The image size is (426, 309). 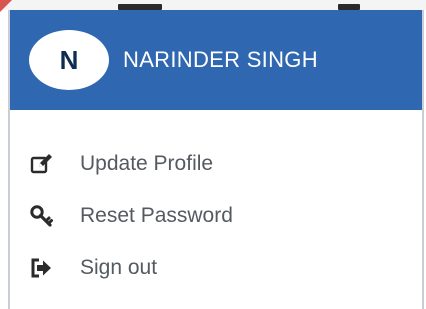 I want to click on background-app-bar, so click(x=213, y=5).